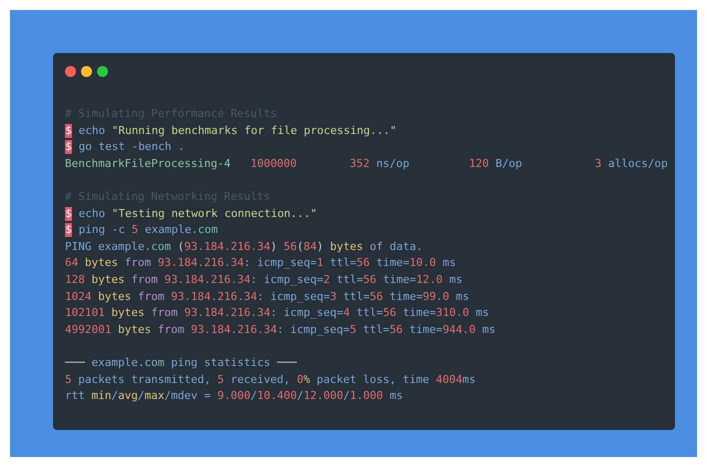 This screenshot has width=707, height=467. Describe the element at coordinates (142, 230) in the screenshot. I see `terminal-line: $ ping -c 5 example.com` at that location.